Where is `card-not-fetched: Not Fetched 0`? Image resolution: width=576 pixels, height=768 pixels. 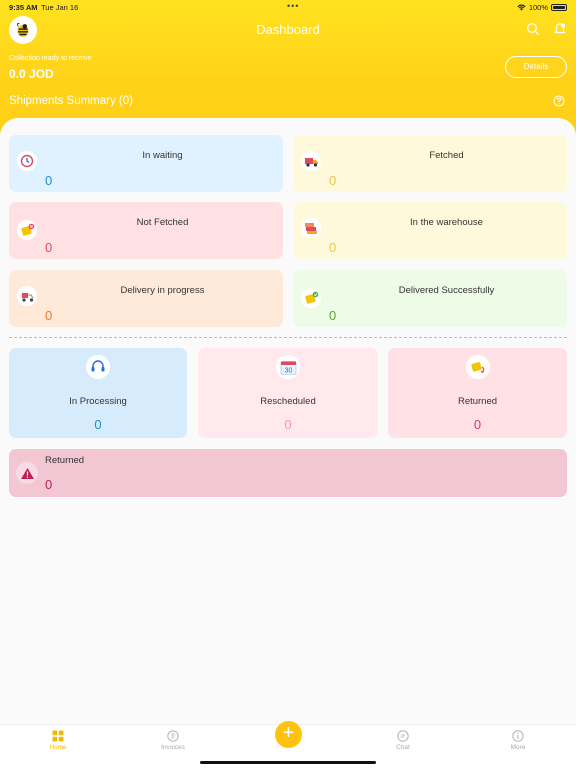
card-not-fetched: Not Fetched 0 is located at coordinates (146, 230).